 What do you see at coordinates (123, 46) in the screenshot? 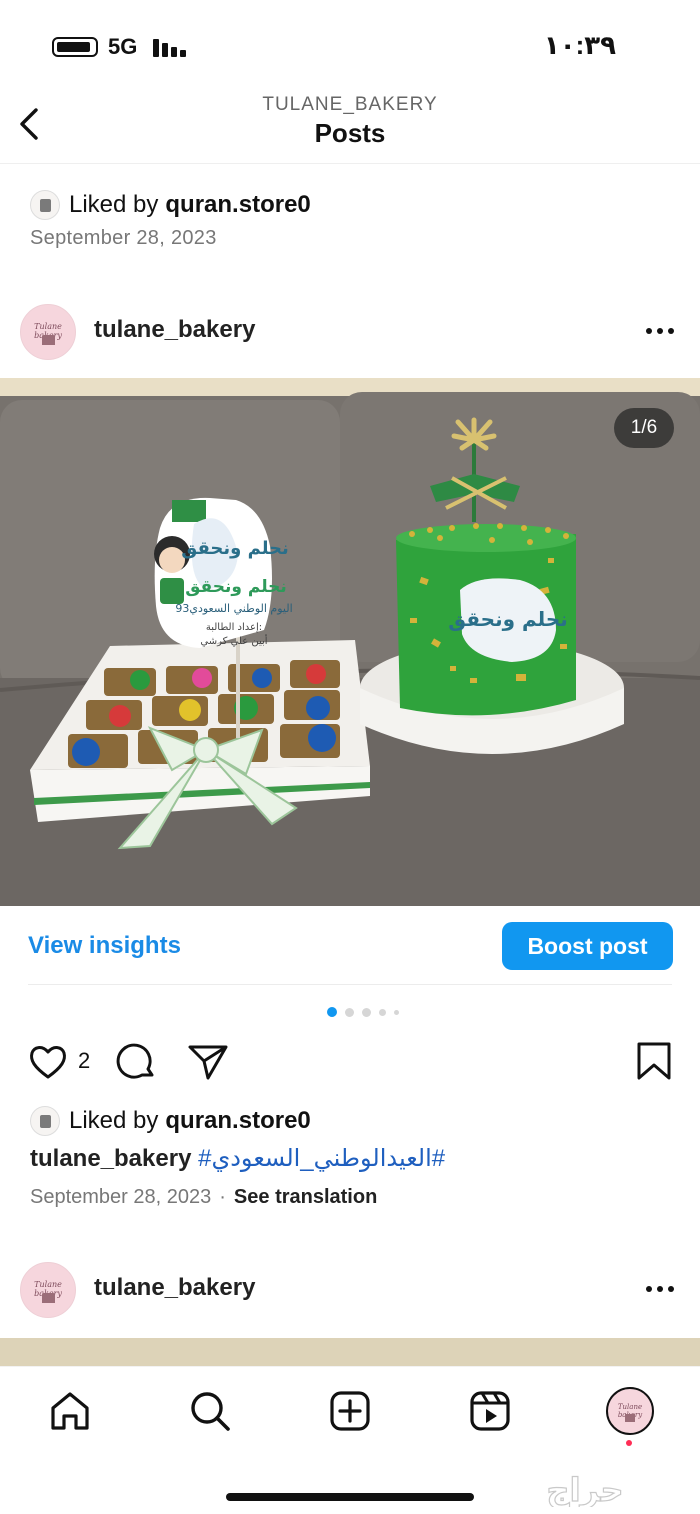
I see `network-type: 5G` at bounding box center [123, 46].